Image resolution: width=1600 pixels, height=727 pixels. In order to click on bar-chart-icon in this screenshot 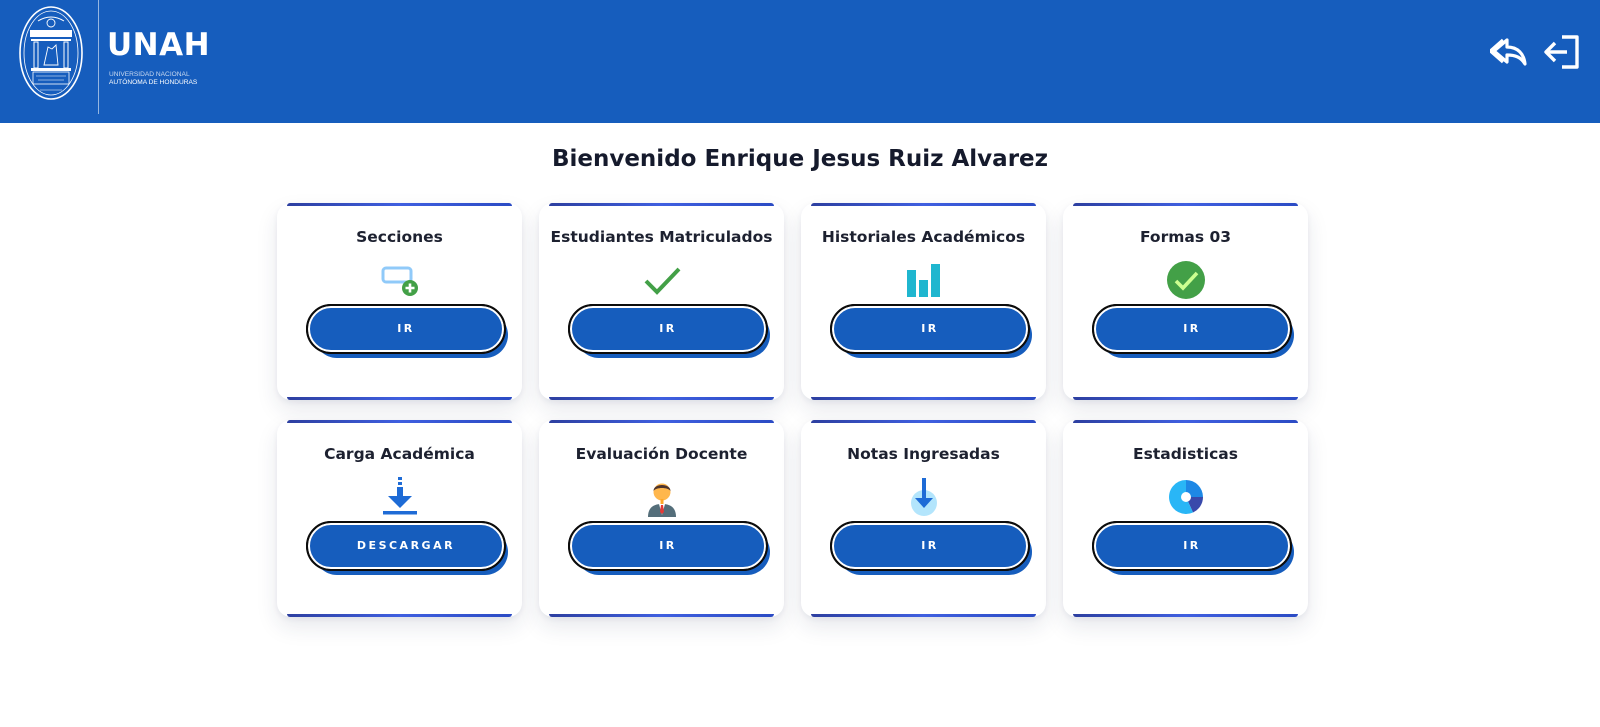, I will do `click(924, 280)`.